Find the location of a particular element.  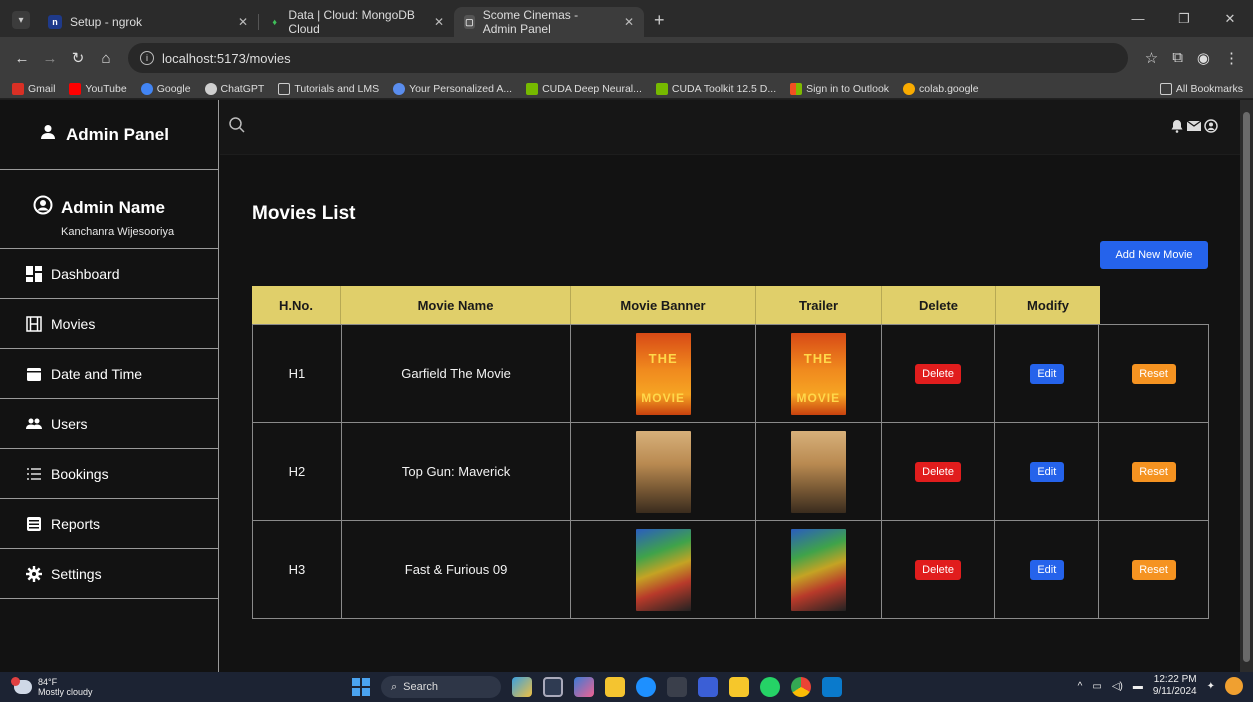

weather-desc: Mostly cloudy is located at coordinates (65, 692).